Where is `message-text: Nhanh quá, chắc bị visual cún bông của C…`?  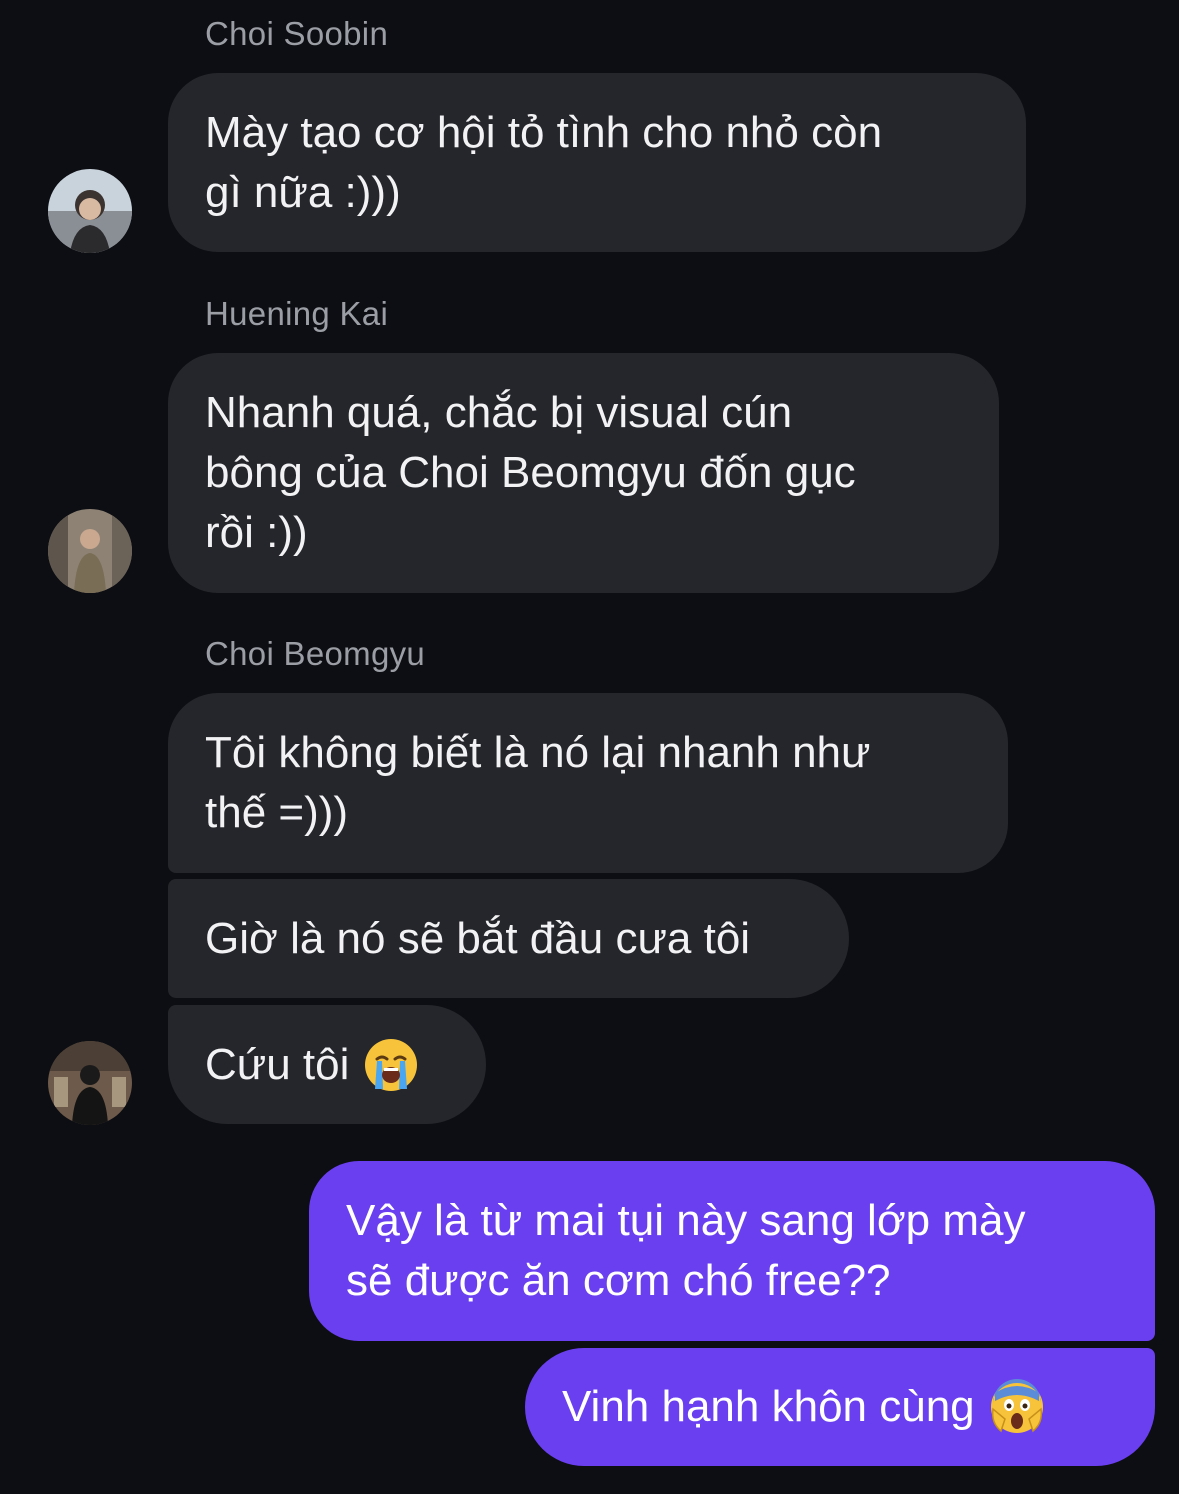 message-text: Nhanh quá, chắc bị visual cún bông của C… is located at coordinates (530, 472).